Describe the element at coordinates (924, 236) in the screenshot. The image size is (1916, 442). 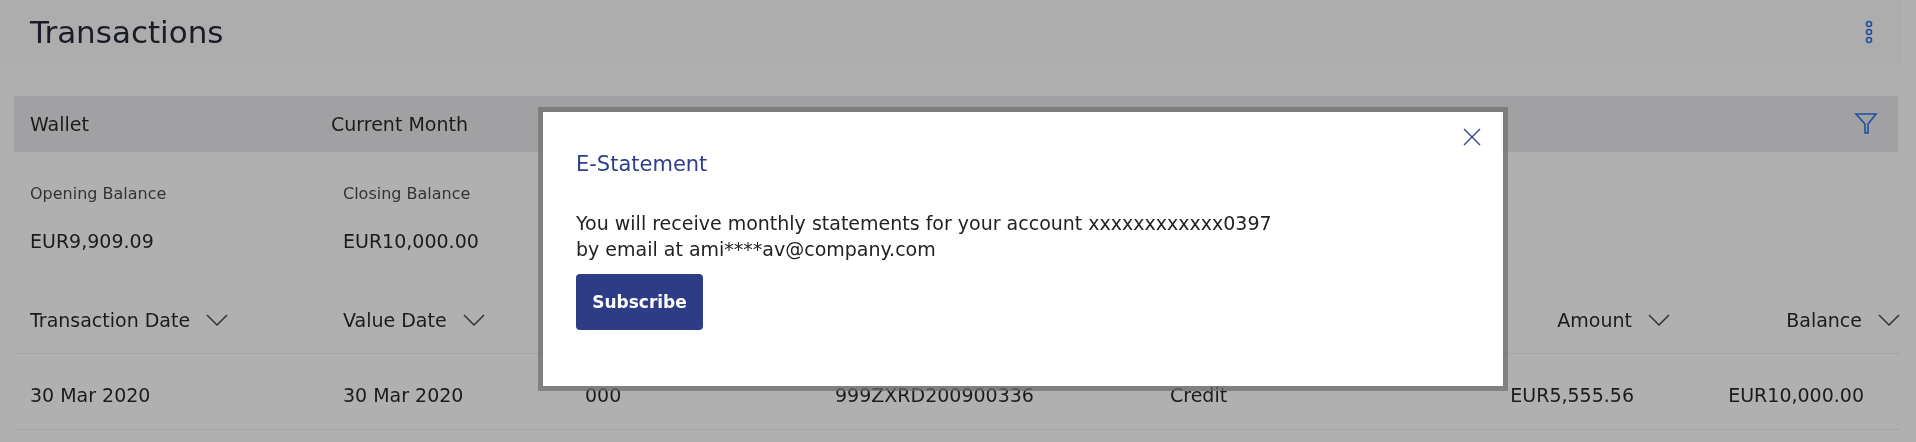
I see `dialog-message: You will receive monthly statements for your account xxxxxxxxxxxx0397 by email at ami****av@company.com` at that location.